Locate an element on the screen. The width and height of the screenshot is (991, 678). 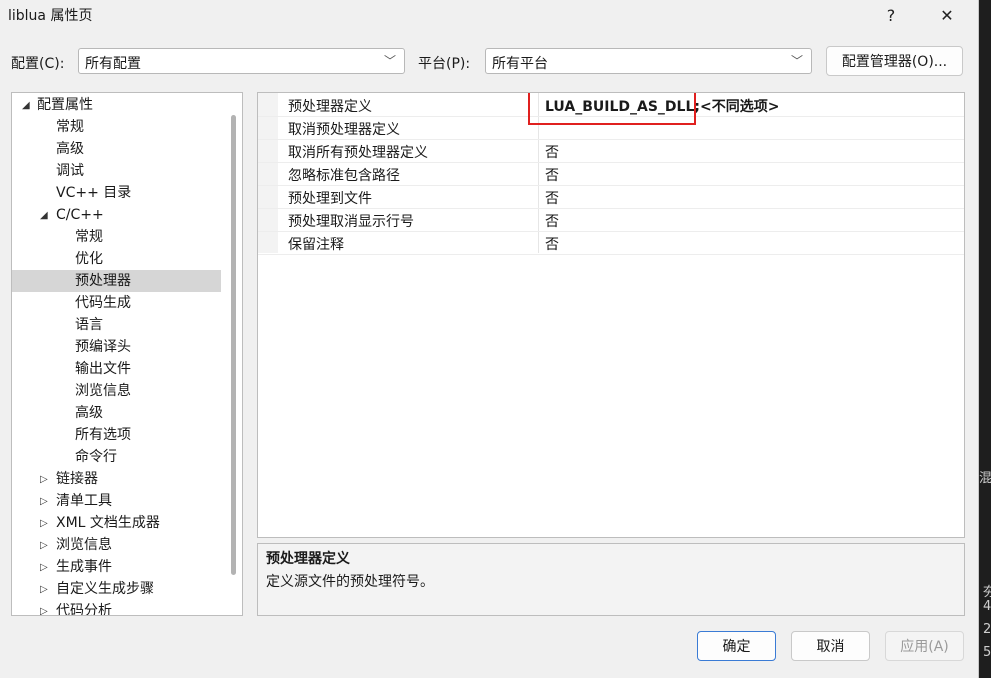
close-icon: ✕ is located at coordinates (947, 15).